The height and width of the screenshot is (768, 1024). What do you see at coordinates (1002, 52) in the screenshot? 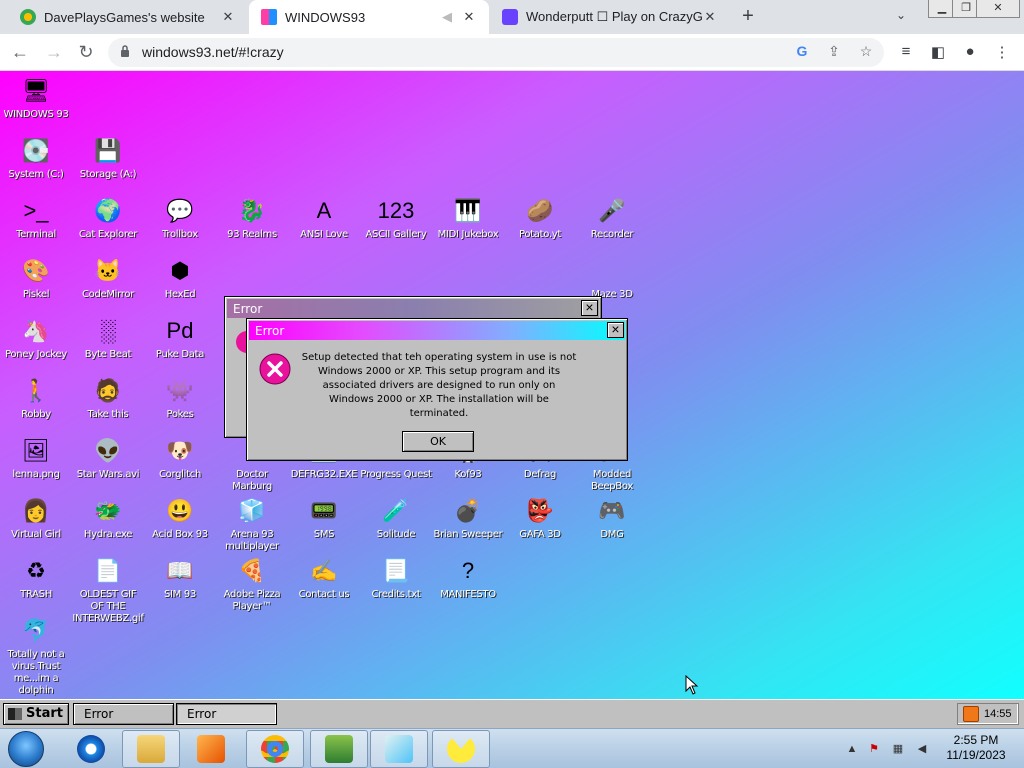
I see `chrome-menu-icon: ⋮` at bounding box center [1002, 52].